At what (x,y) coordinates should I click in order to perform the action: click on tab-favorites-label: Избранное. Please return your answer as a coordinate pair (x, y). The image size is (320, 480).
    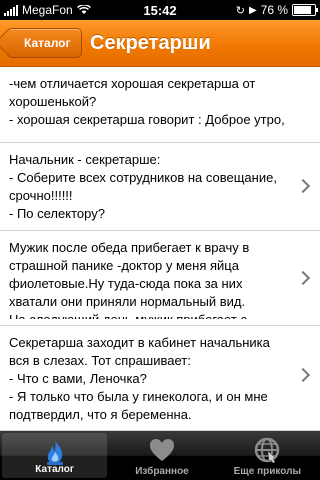
    Looking at the image, I should click on (162, 471).